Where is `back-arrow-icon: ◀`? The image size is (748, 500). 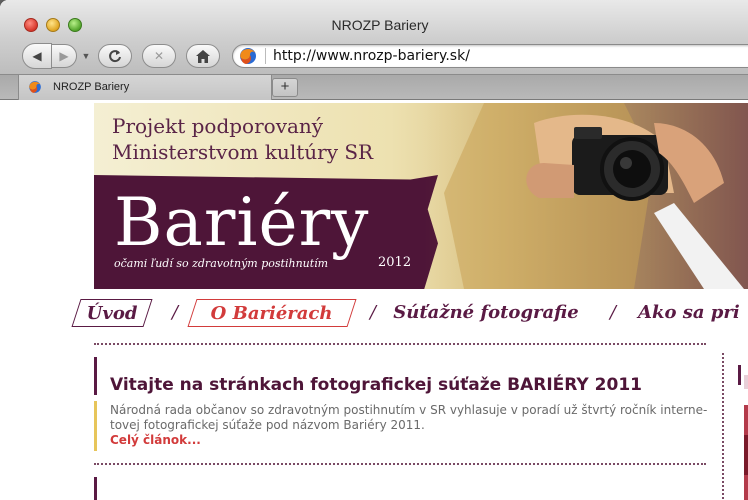
back-arrow-icon: ◀ is located at coordinates (37, 56).